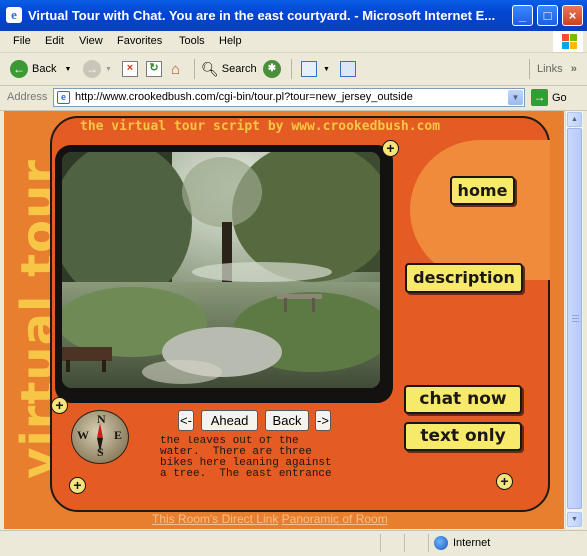 This screenshot has width=587, height=556. I want to click on turn-left-button: <-, so click(186, 420).